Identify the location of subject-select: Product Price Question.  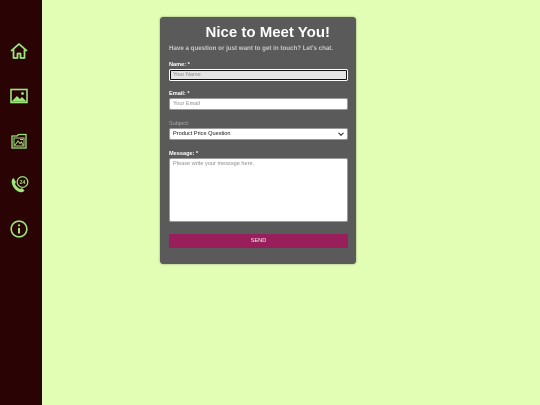
(258, 134).